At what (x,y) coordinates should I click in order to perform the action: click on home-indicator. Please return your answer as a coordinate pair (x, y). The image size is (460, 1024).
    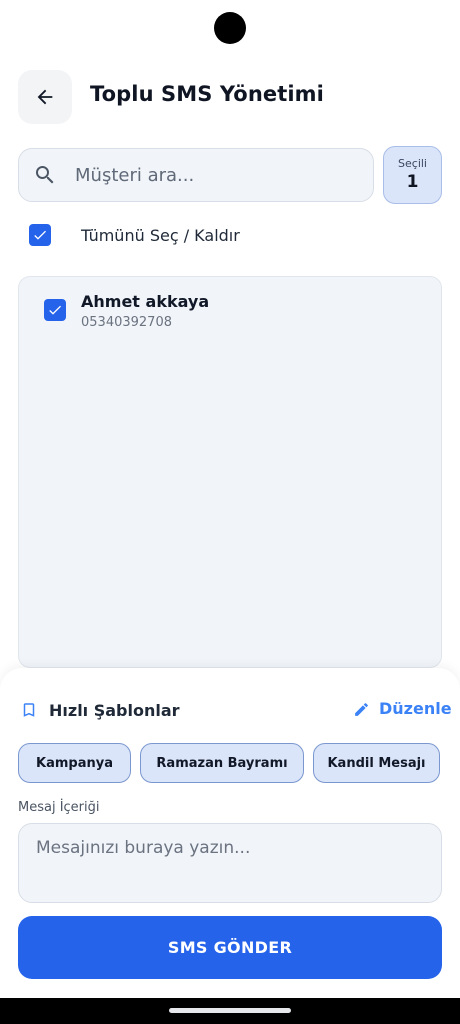
    Looking at the image, I should click on (230, 1010).